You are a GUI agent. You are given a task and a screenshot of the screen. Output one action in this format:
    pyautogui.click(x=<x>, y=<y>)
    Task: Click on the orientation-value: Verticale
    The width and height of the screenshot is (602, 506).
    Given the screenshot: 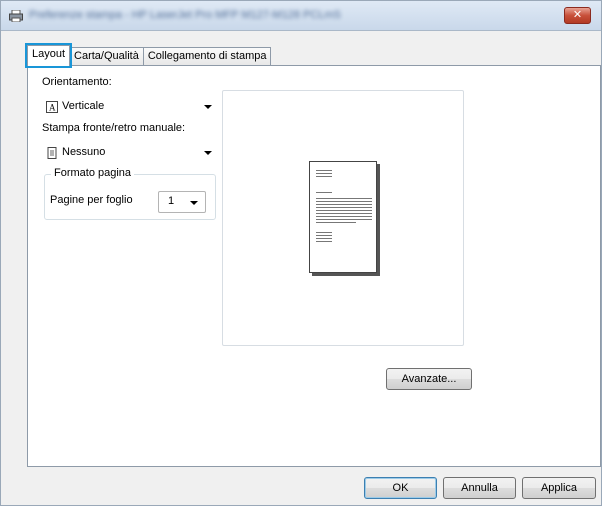 What is the action you would take?
    pyautogui.click(x=83, y=106)
    